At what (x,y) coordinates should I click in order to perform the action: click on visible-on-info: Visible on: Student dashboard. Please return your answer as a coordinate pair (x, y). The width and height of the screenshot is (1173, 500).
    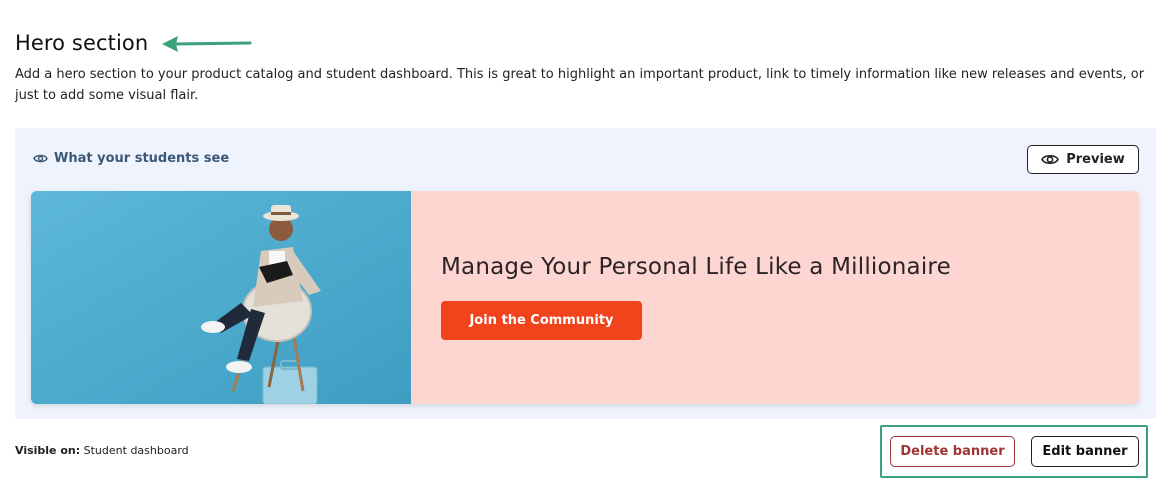
    Looking at the image, I should click on (102, 450).